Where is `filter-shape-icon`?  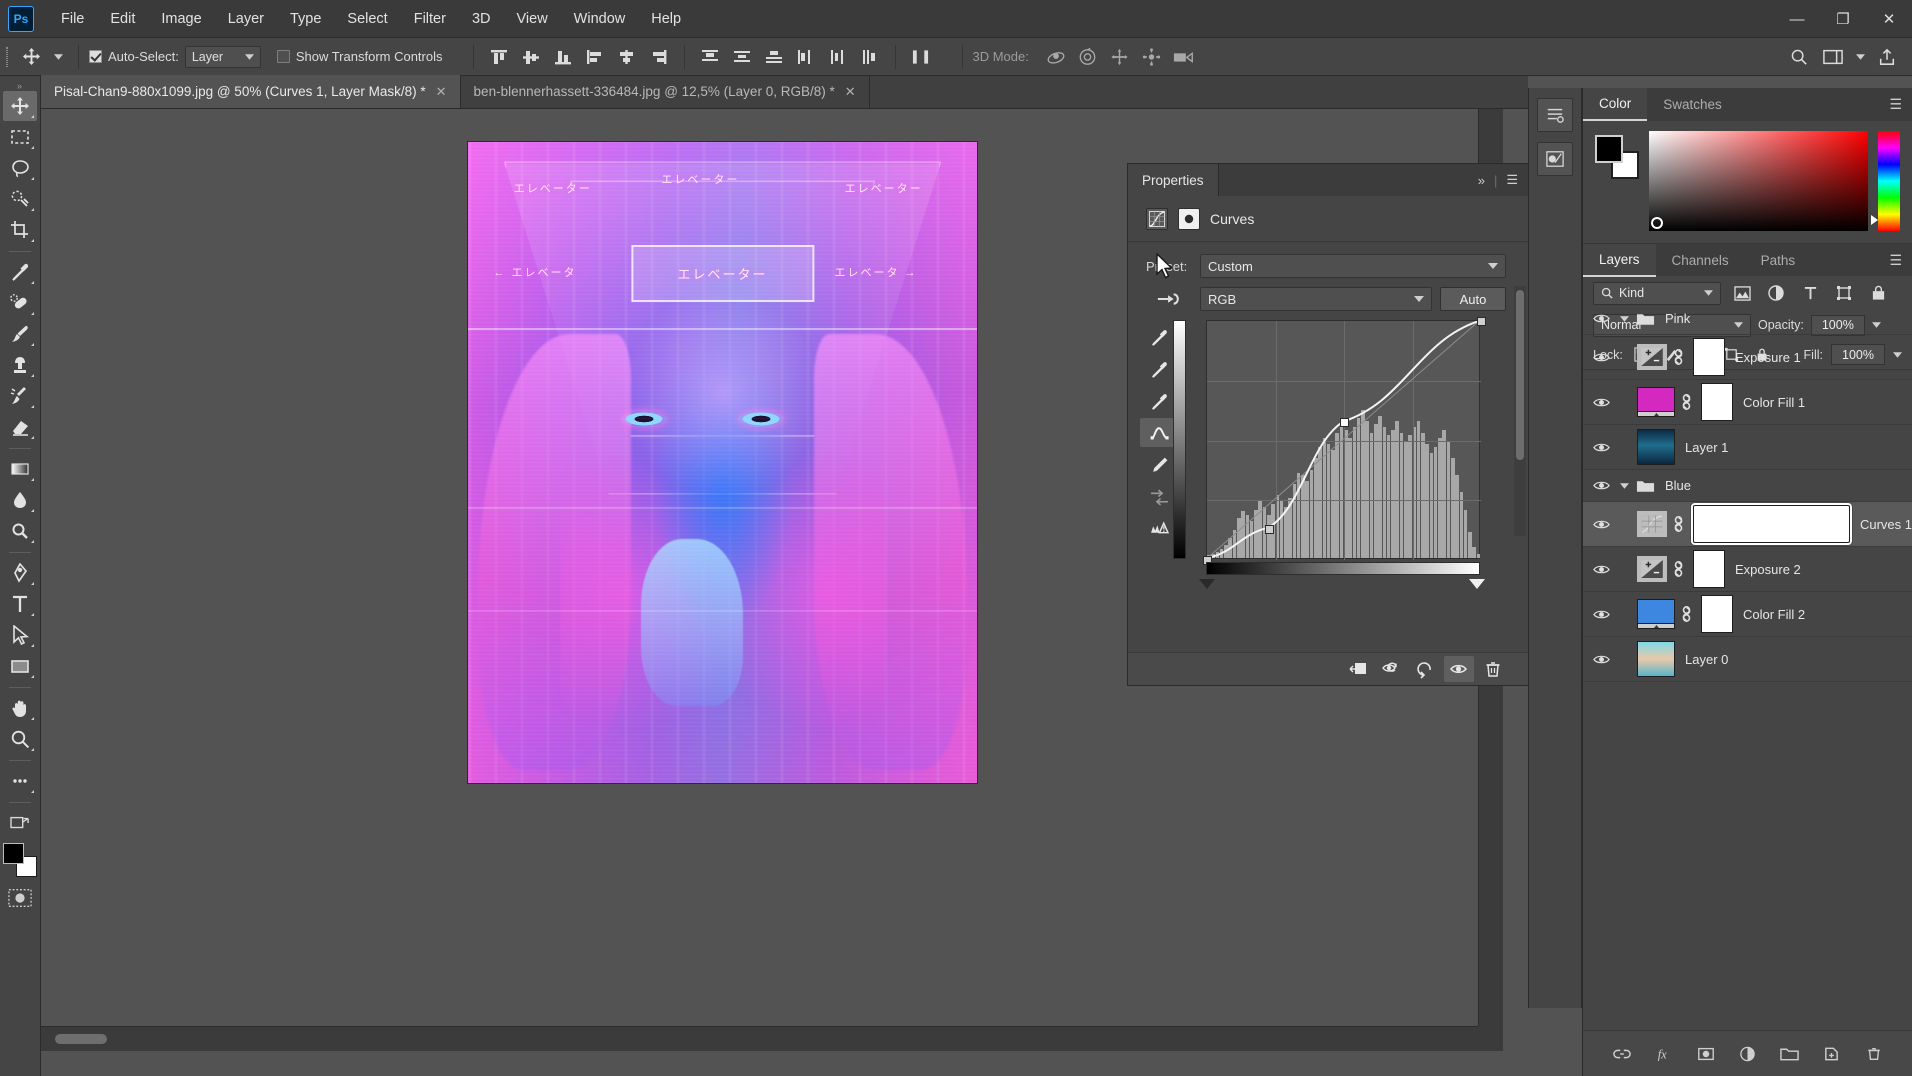 filter-shape-icon is located at coordinates (1844, 293).